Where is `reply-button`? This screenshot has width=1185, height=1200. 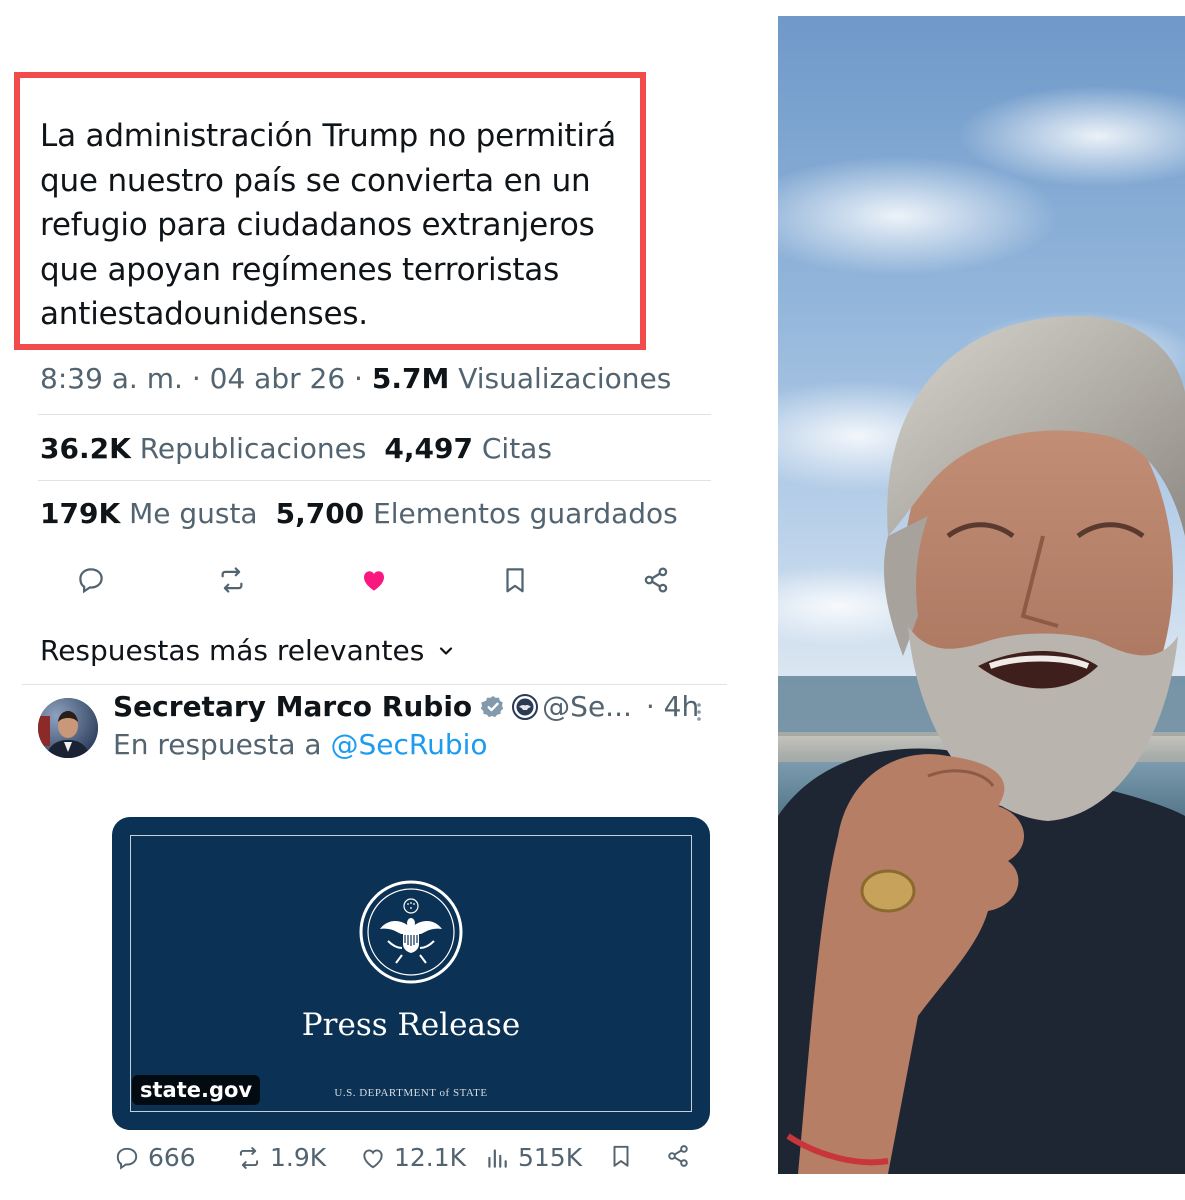
reply-button is located at coordinates (91, 580).